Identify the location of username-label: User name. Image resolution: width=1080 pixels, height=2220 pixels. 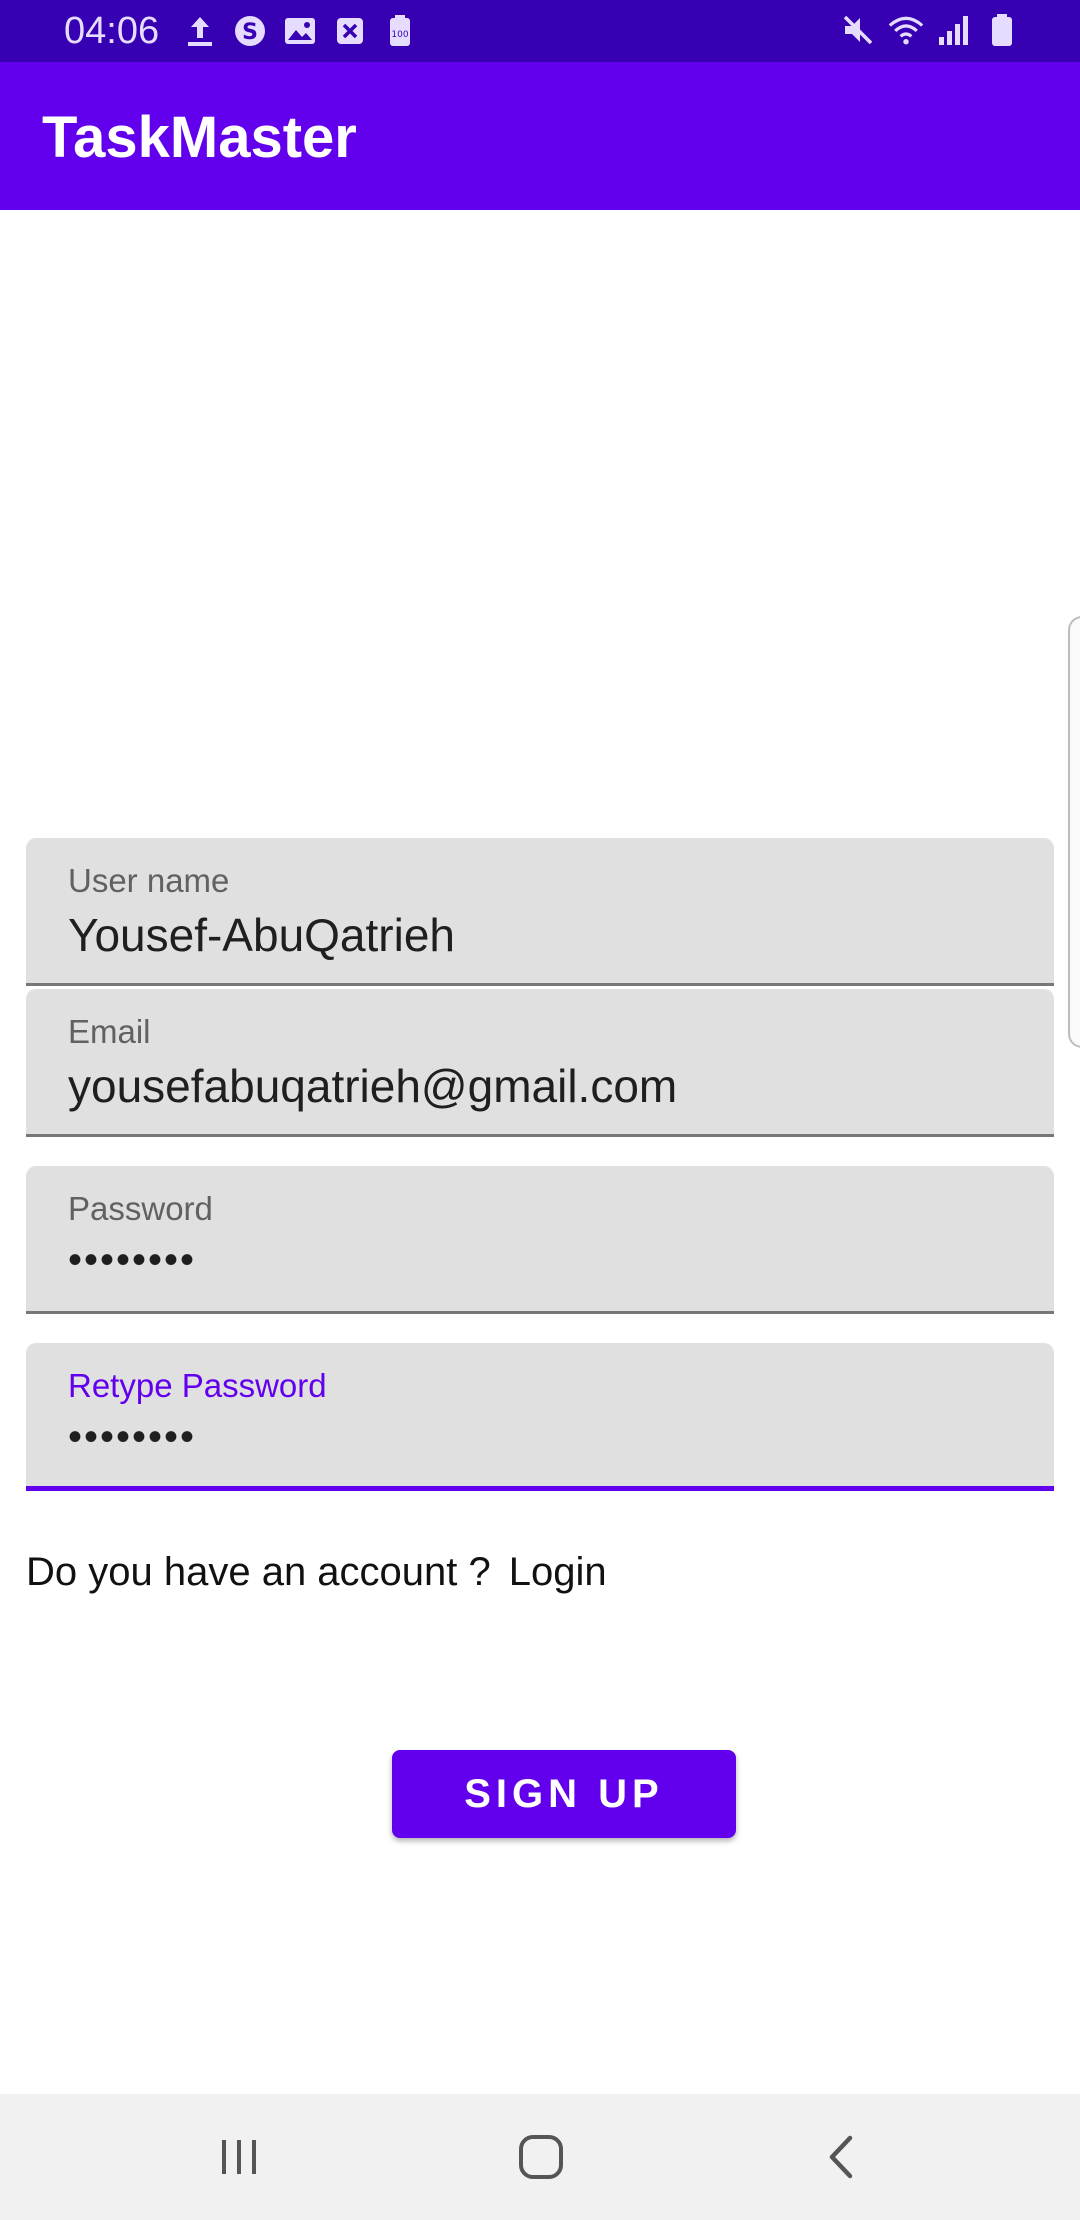
(149, 880).